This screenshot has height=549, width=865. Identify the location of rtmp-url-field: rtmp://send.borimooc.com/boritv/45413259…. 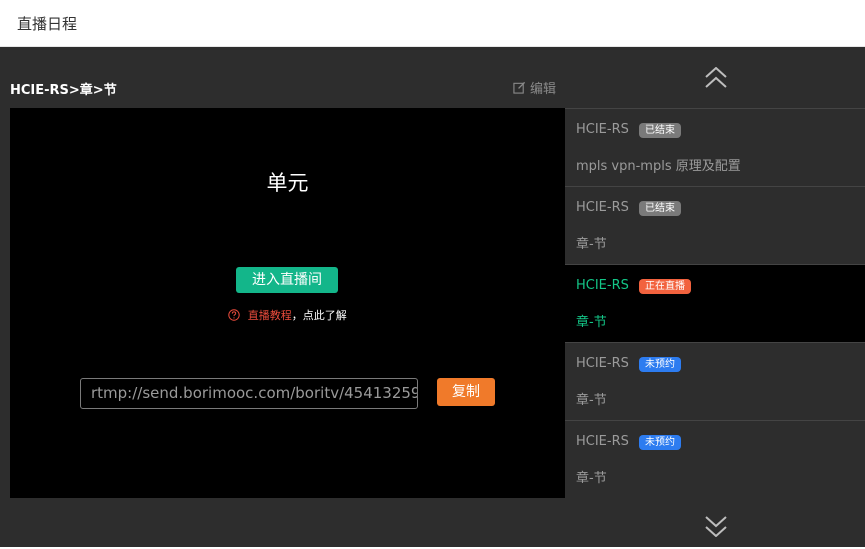
(249, 393).